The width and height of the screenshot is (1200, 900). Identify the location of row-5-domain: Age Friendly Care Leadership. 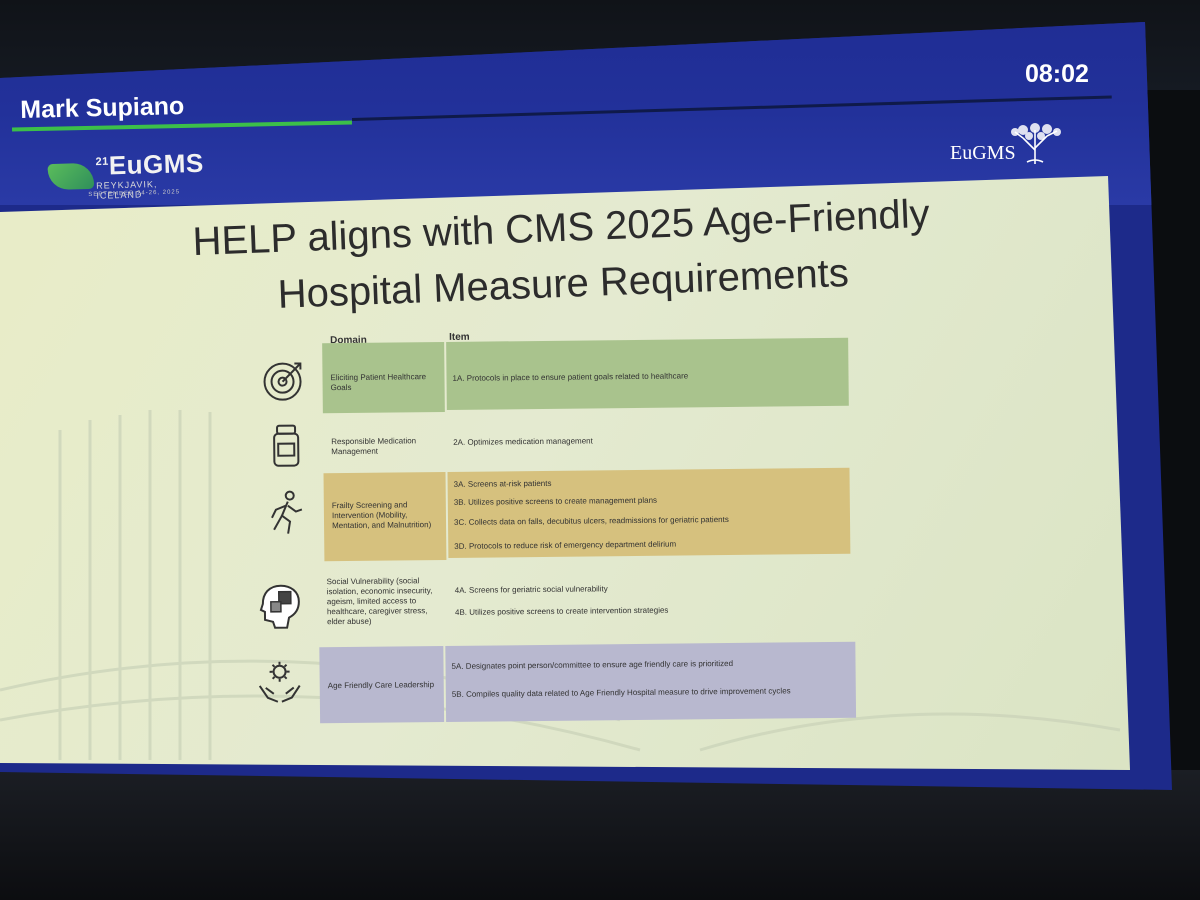
(381, 685).